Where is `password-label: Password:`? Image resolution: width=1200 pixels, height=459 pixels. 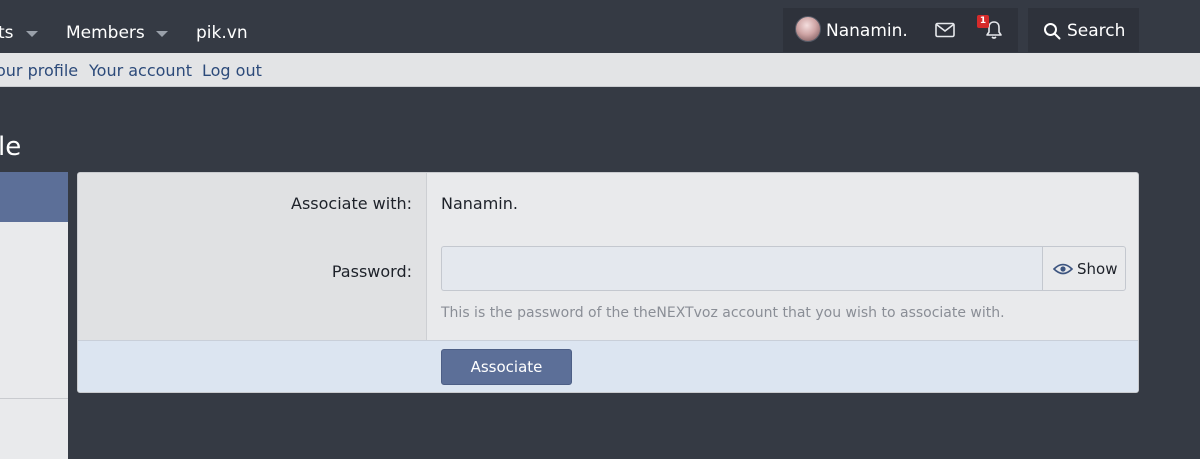
password-label: Password: is located at coordinates (371, 271).